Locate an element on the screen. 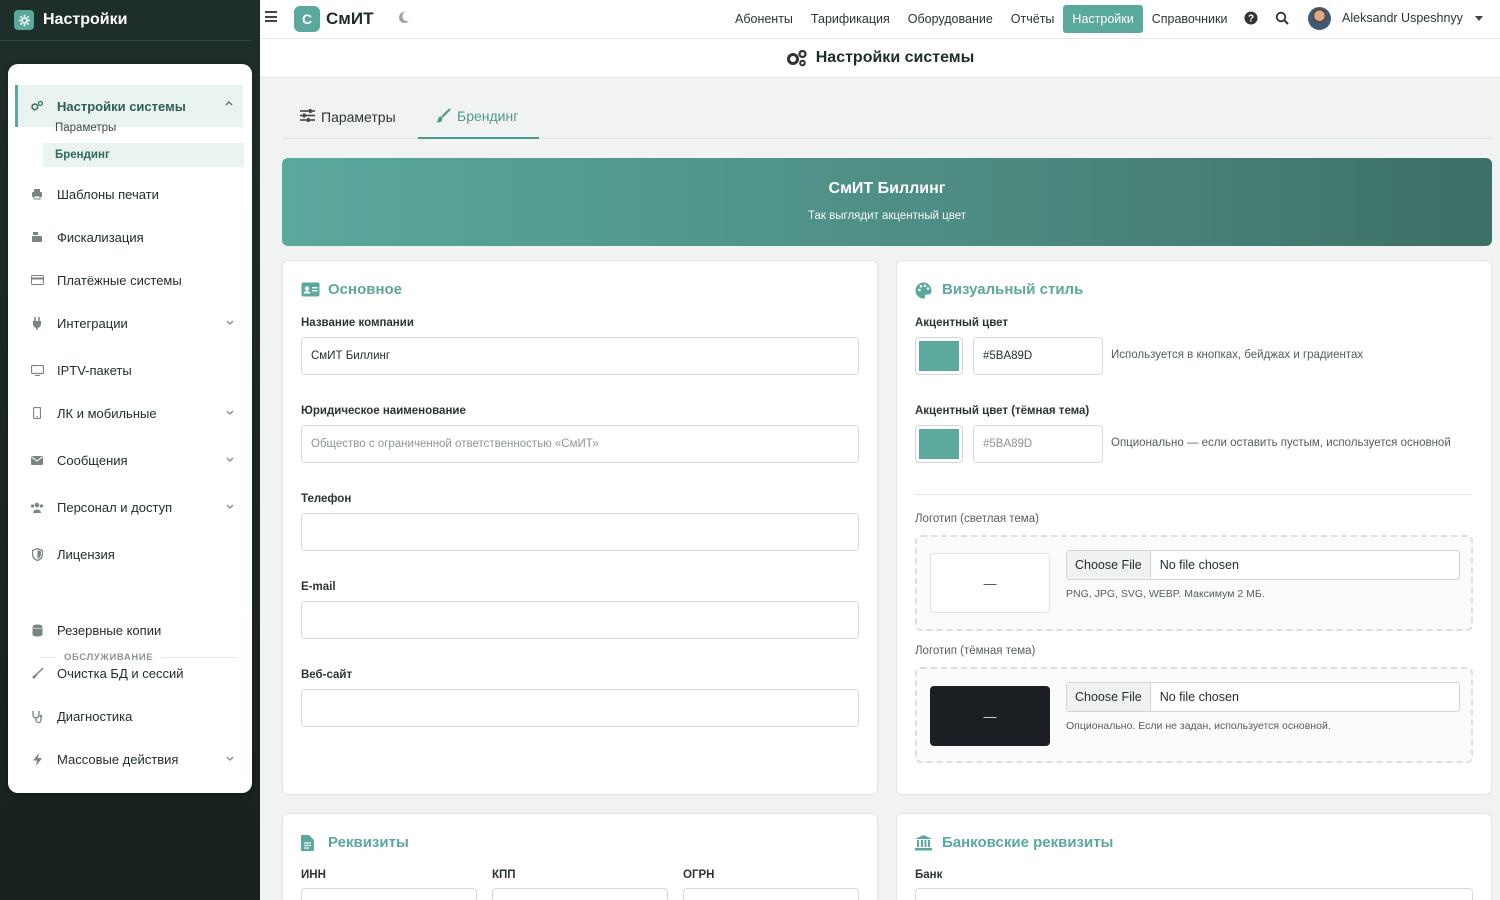 This screenshot has height=900, width=1500. card-title-text: Визуальный стиль is located at coordinates (1013, 289).